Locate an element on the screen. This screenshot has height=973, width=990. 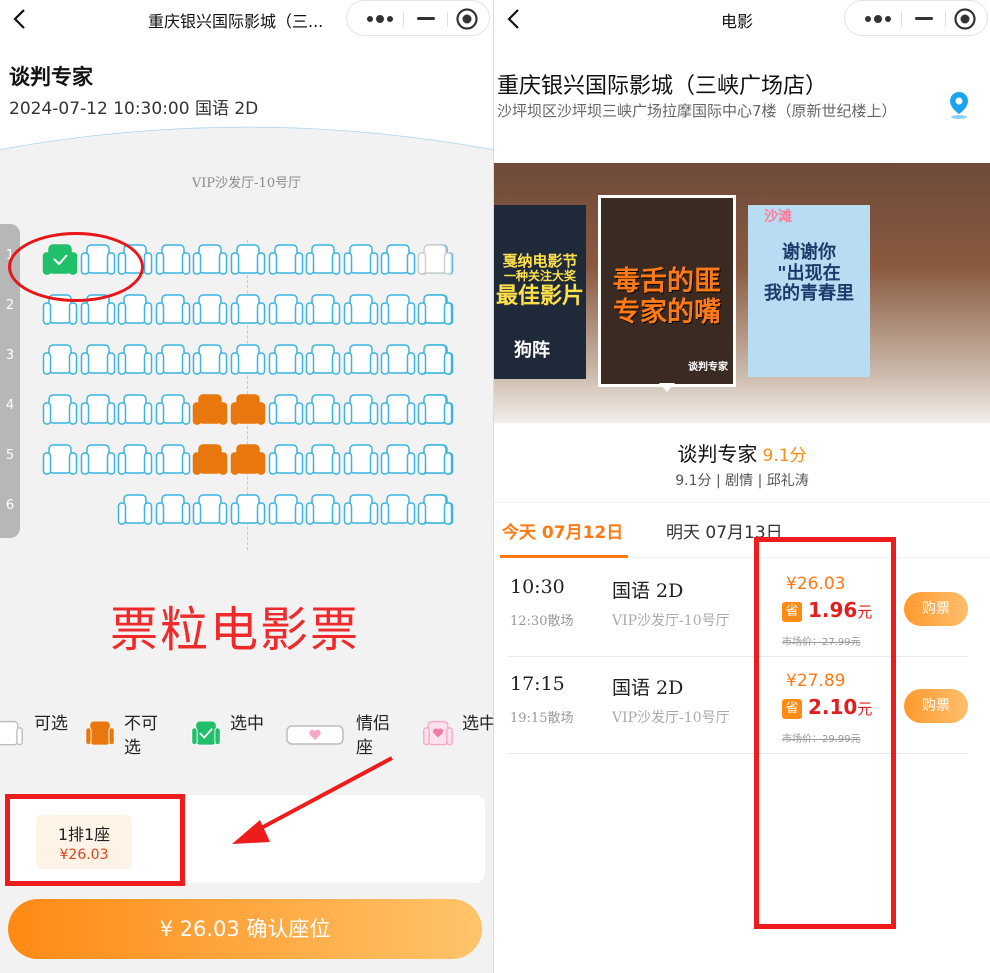
legend-label: 可选 is located at coordinates (51, 724).